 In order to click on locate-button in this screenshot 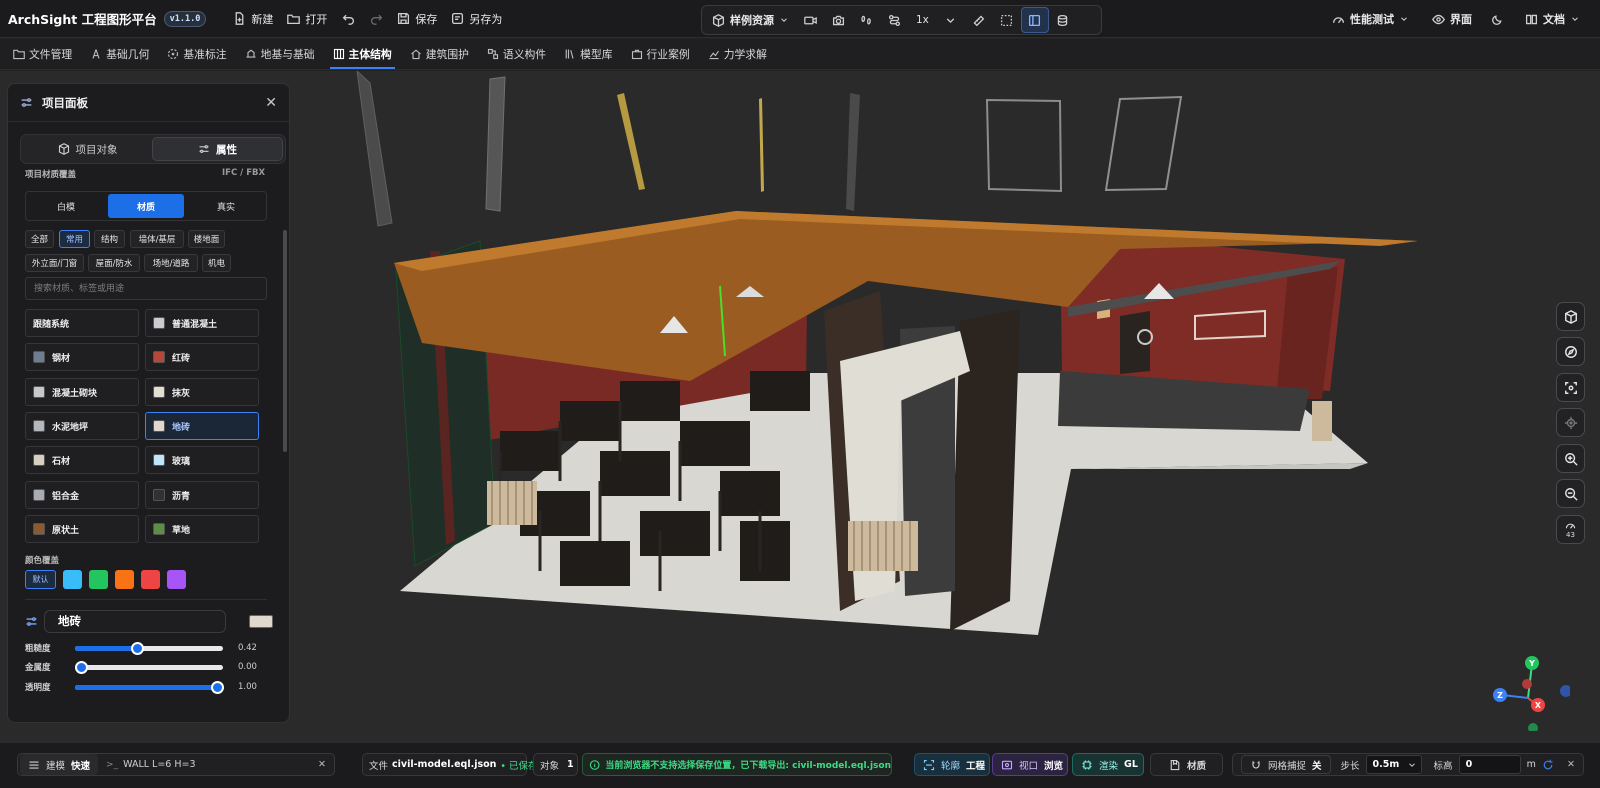, I will do `click(1570, 422)`.